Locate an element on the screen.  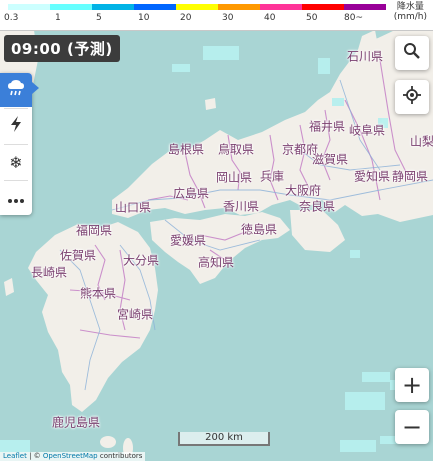
rain-layer-button is located at coordinates (16, 90).